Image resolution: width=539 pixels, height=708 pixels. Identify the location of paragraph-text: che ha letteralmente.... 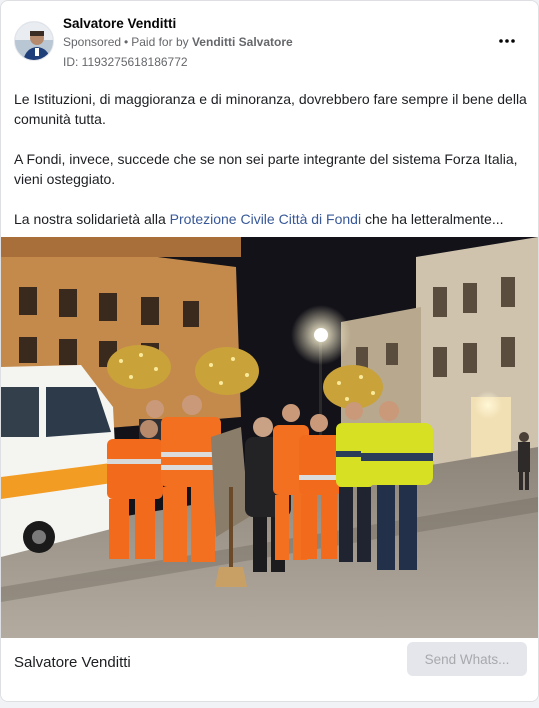
(432, 219).